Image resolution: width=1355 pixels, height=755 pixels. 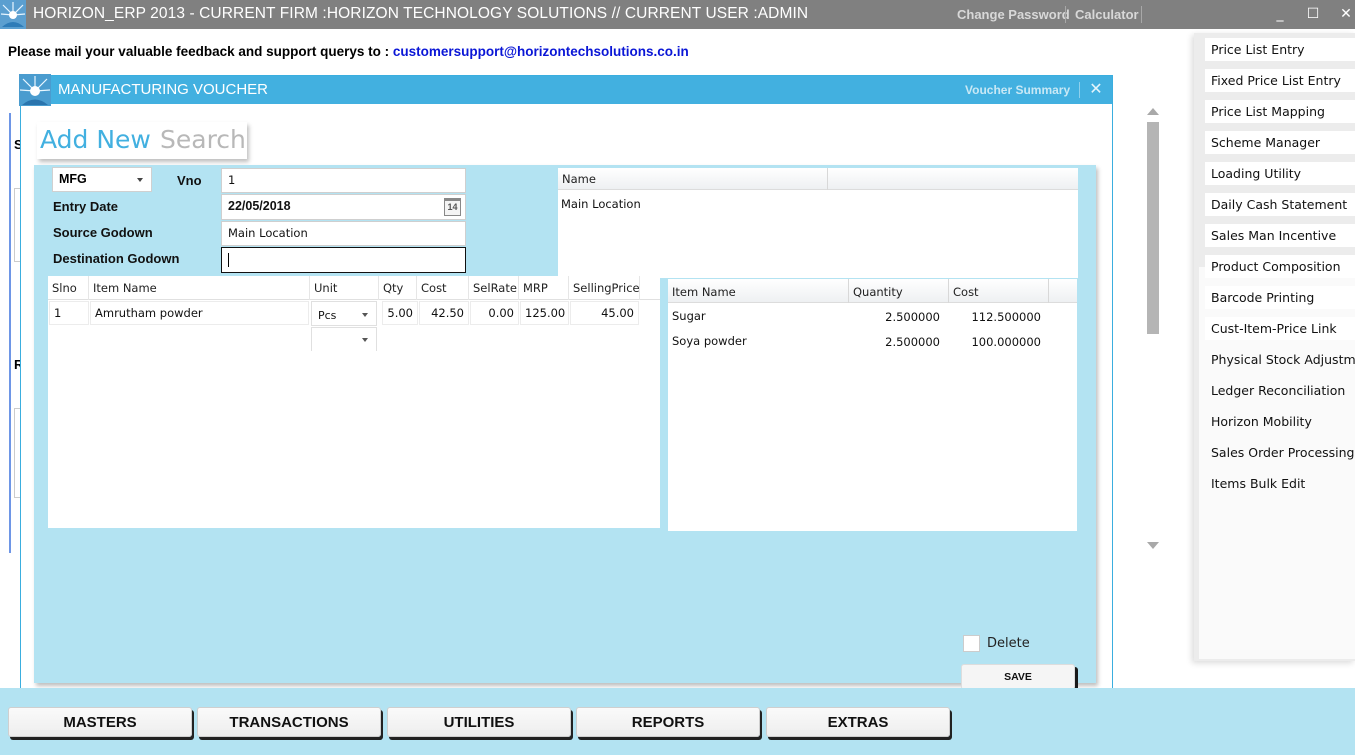 I want to click on cell-mrp: 125.00, so click(x=544, y=313).